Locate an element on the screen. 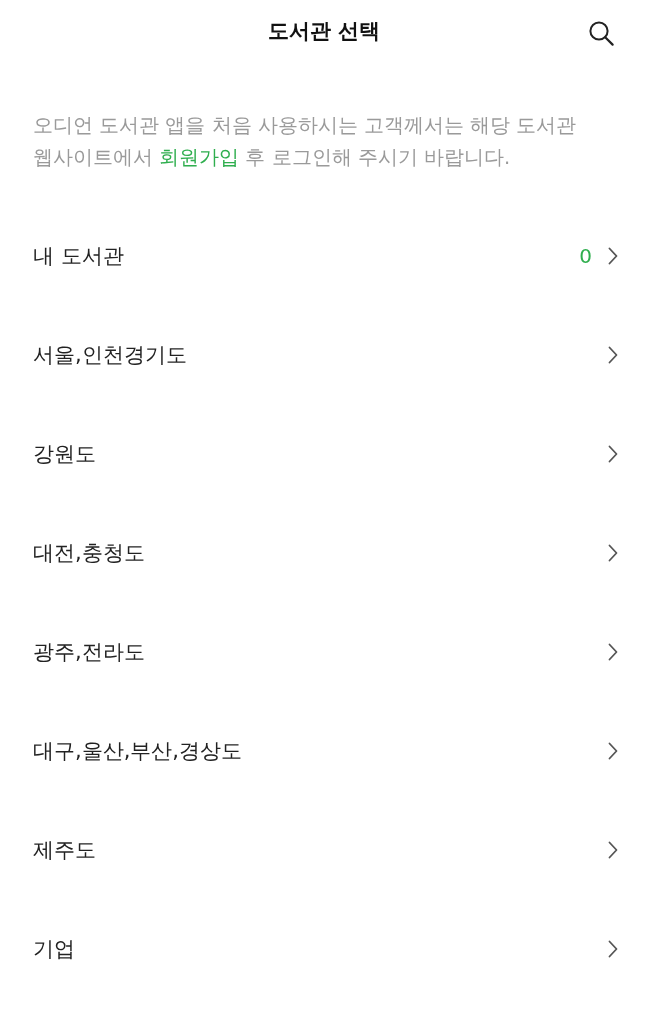 This screenshot has width=648, height=1020. page-title: 도서관 선택 is located at coordinates (324, 32).